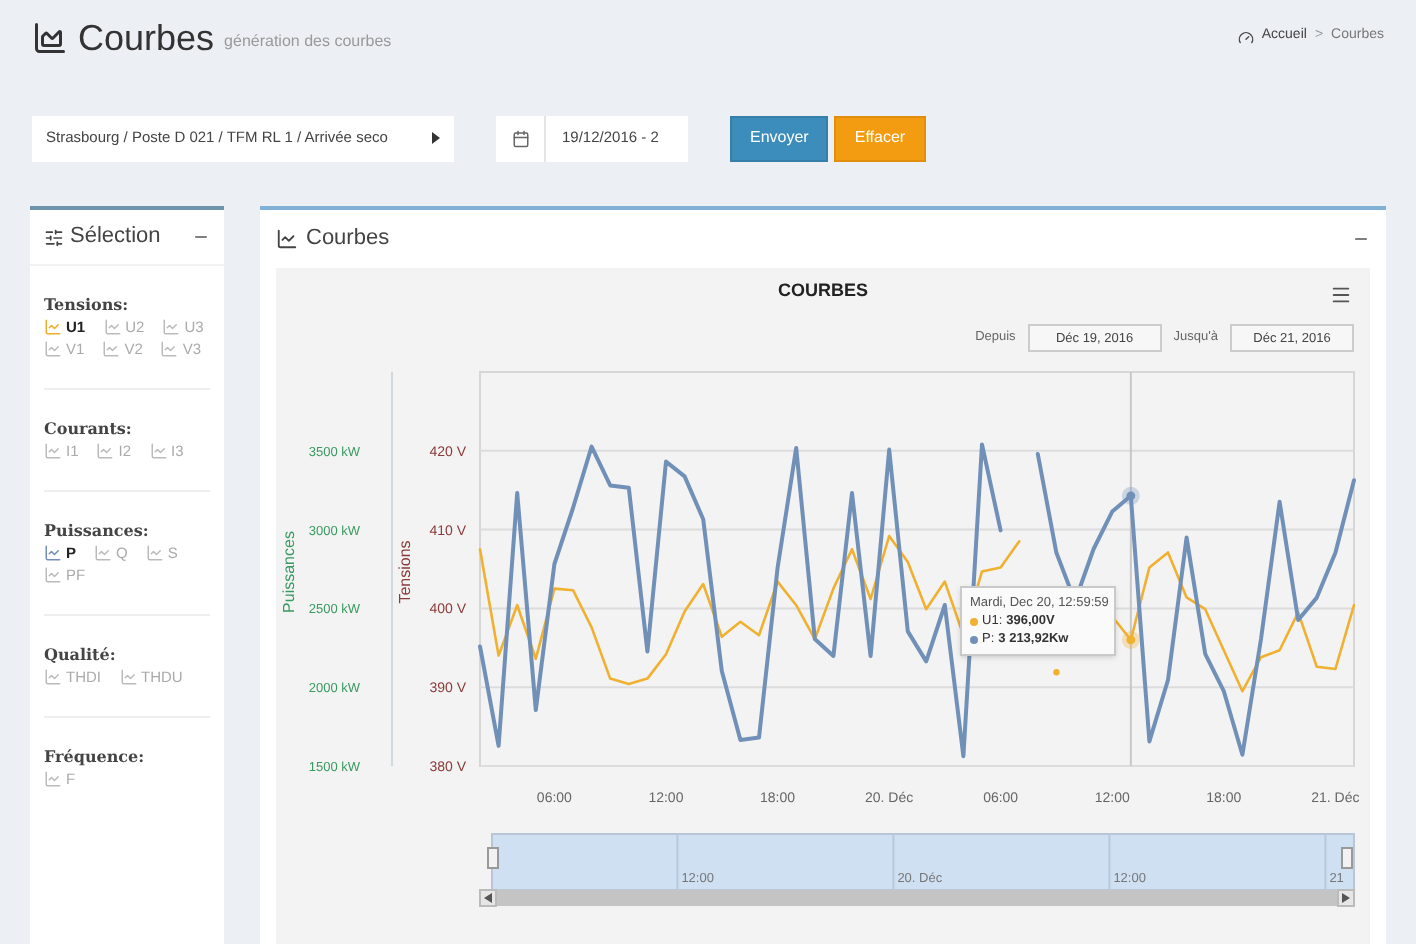  I want to click on axis-title: Tensions, so click(405, 572).